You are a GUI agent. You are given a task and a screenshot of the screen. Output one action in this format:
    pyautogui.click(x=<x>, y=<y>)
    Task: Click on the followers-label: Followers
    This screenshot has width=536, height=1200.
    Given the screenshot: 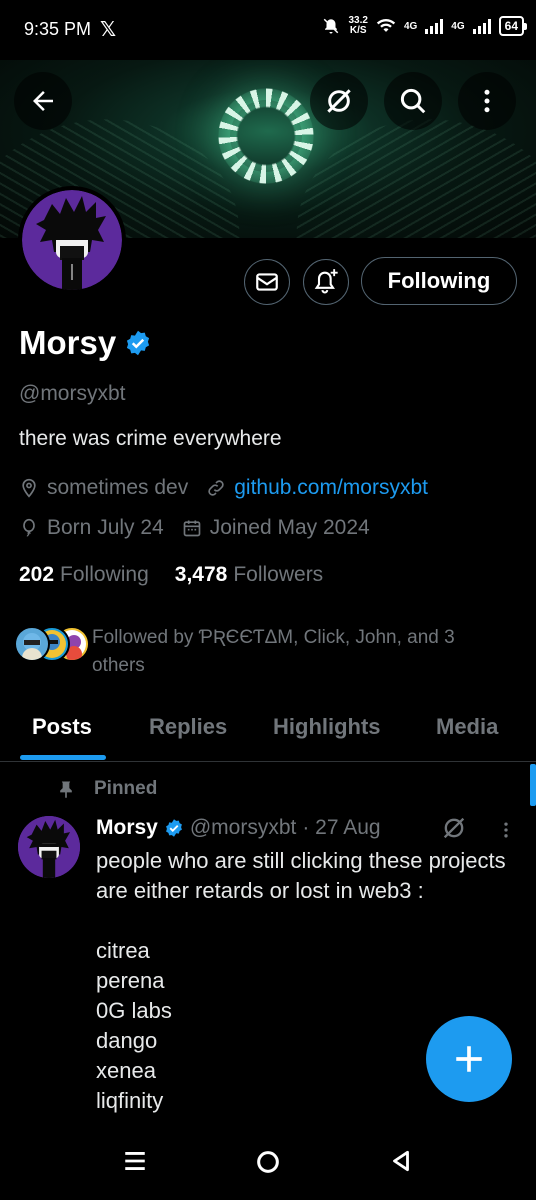 What is the action you would take?
    pyautogui.click(x=278, y=574)
    